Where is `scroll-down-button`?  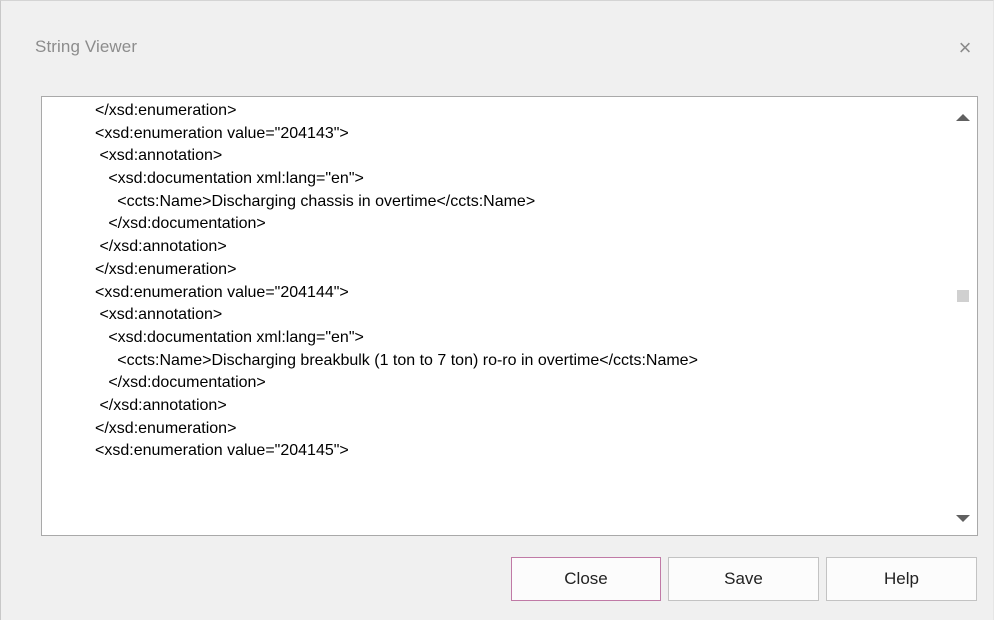 scroll-down-button is located at coordinates (963, 519).